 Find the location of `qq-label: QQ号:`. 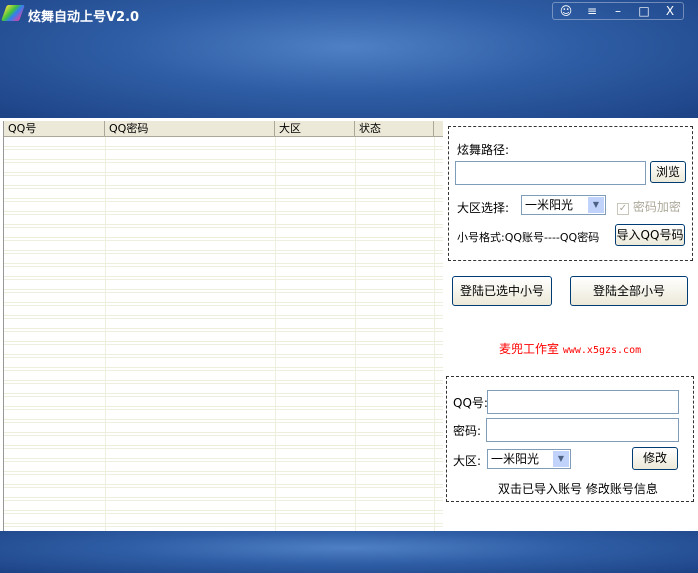

qq-label: QQ号: is located at coordinates (470, 403).